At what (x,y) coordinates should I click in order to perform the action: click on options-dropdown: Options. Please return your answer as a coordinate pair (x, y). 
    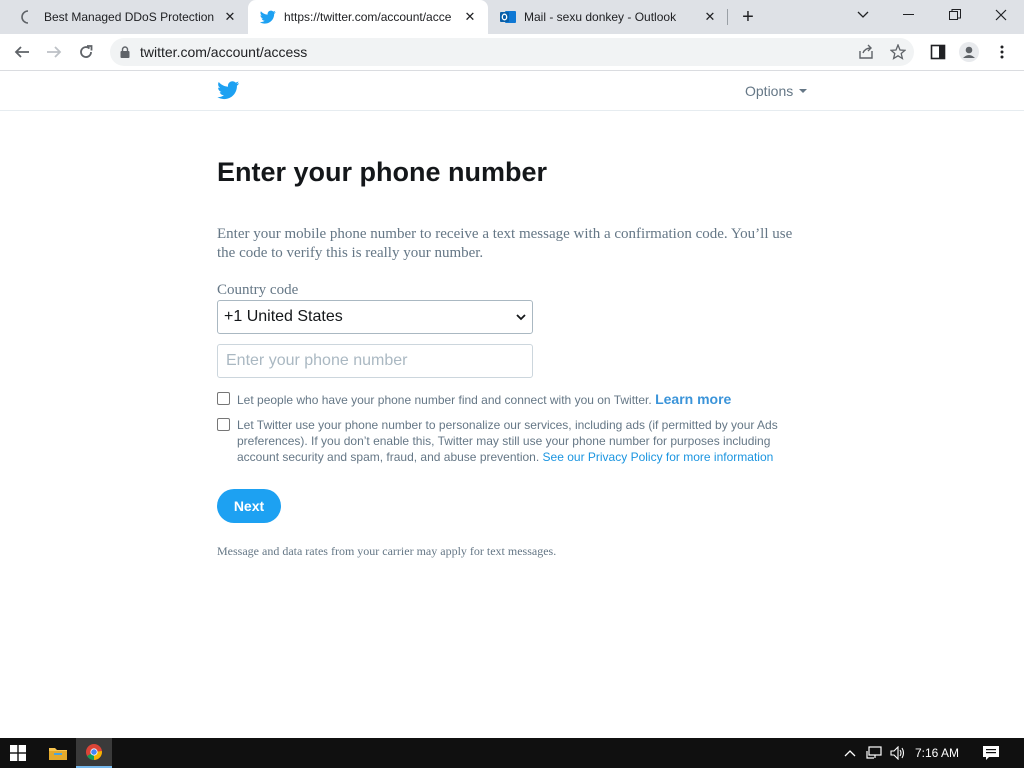
    Looking at the image, I should click on (776, 91).